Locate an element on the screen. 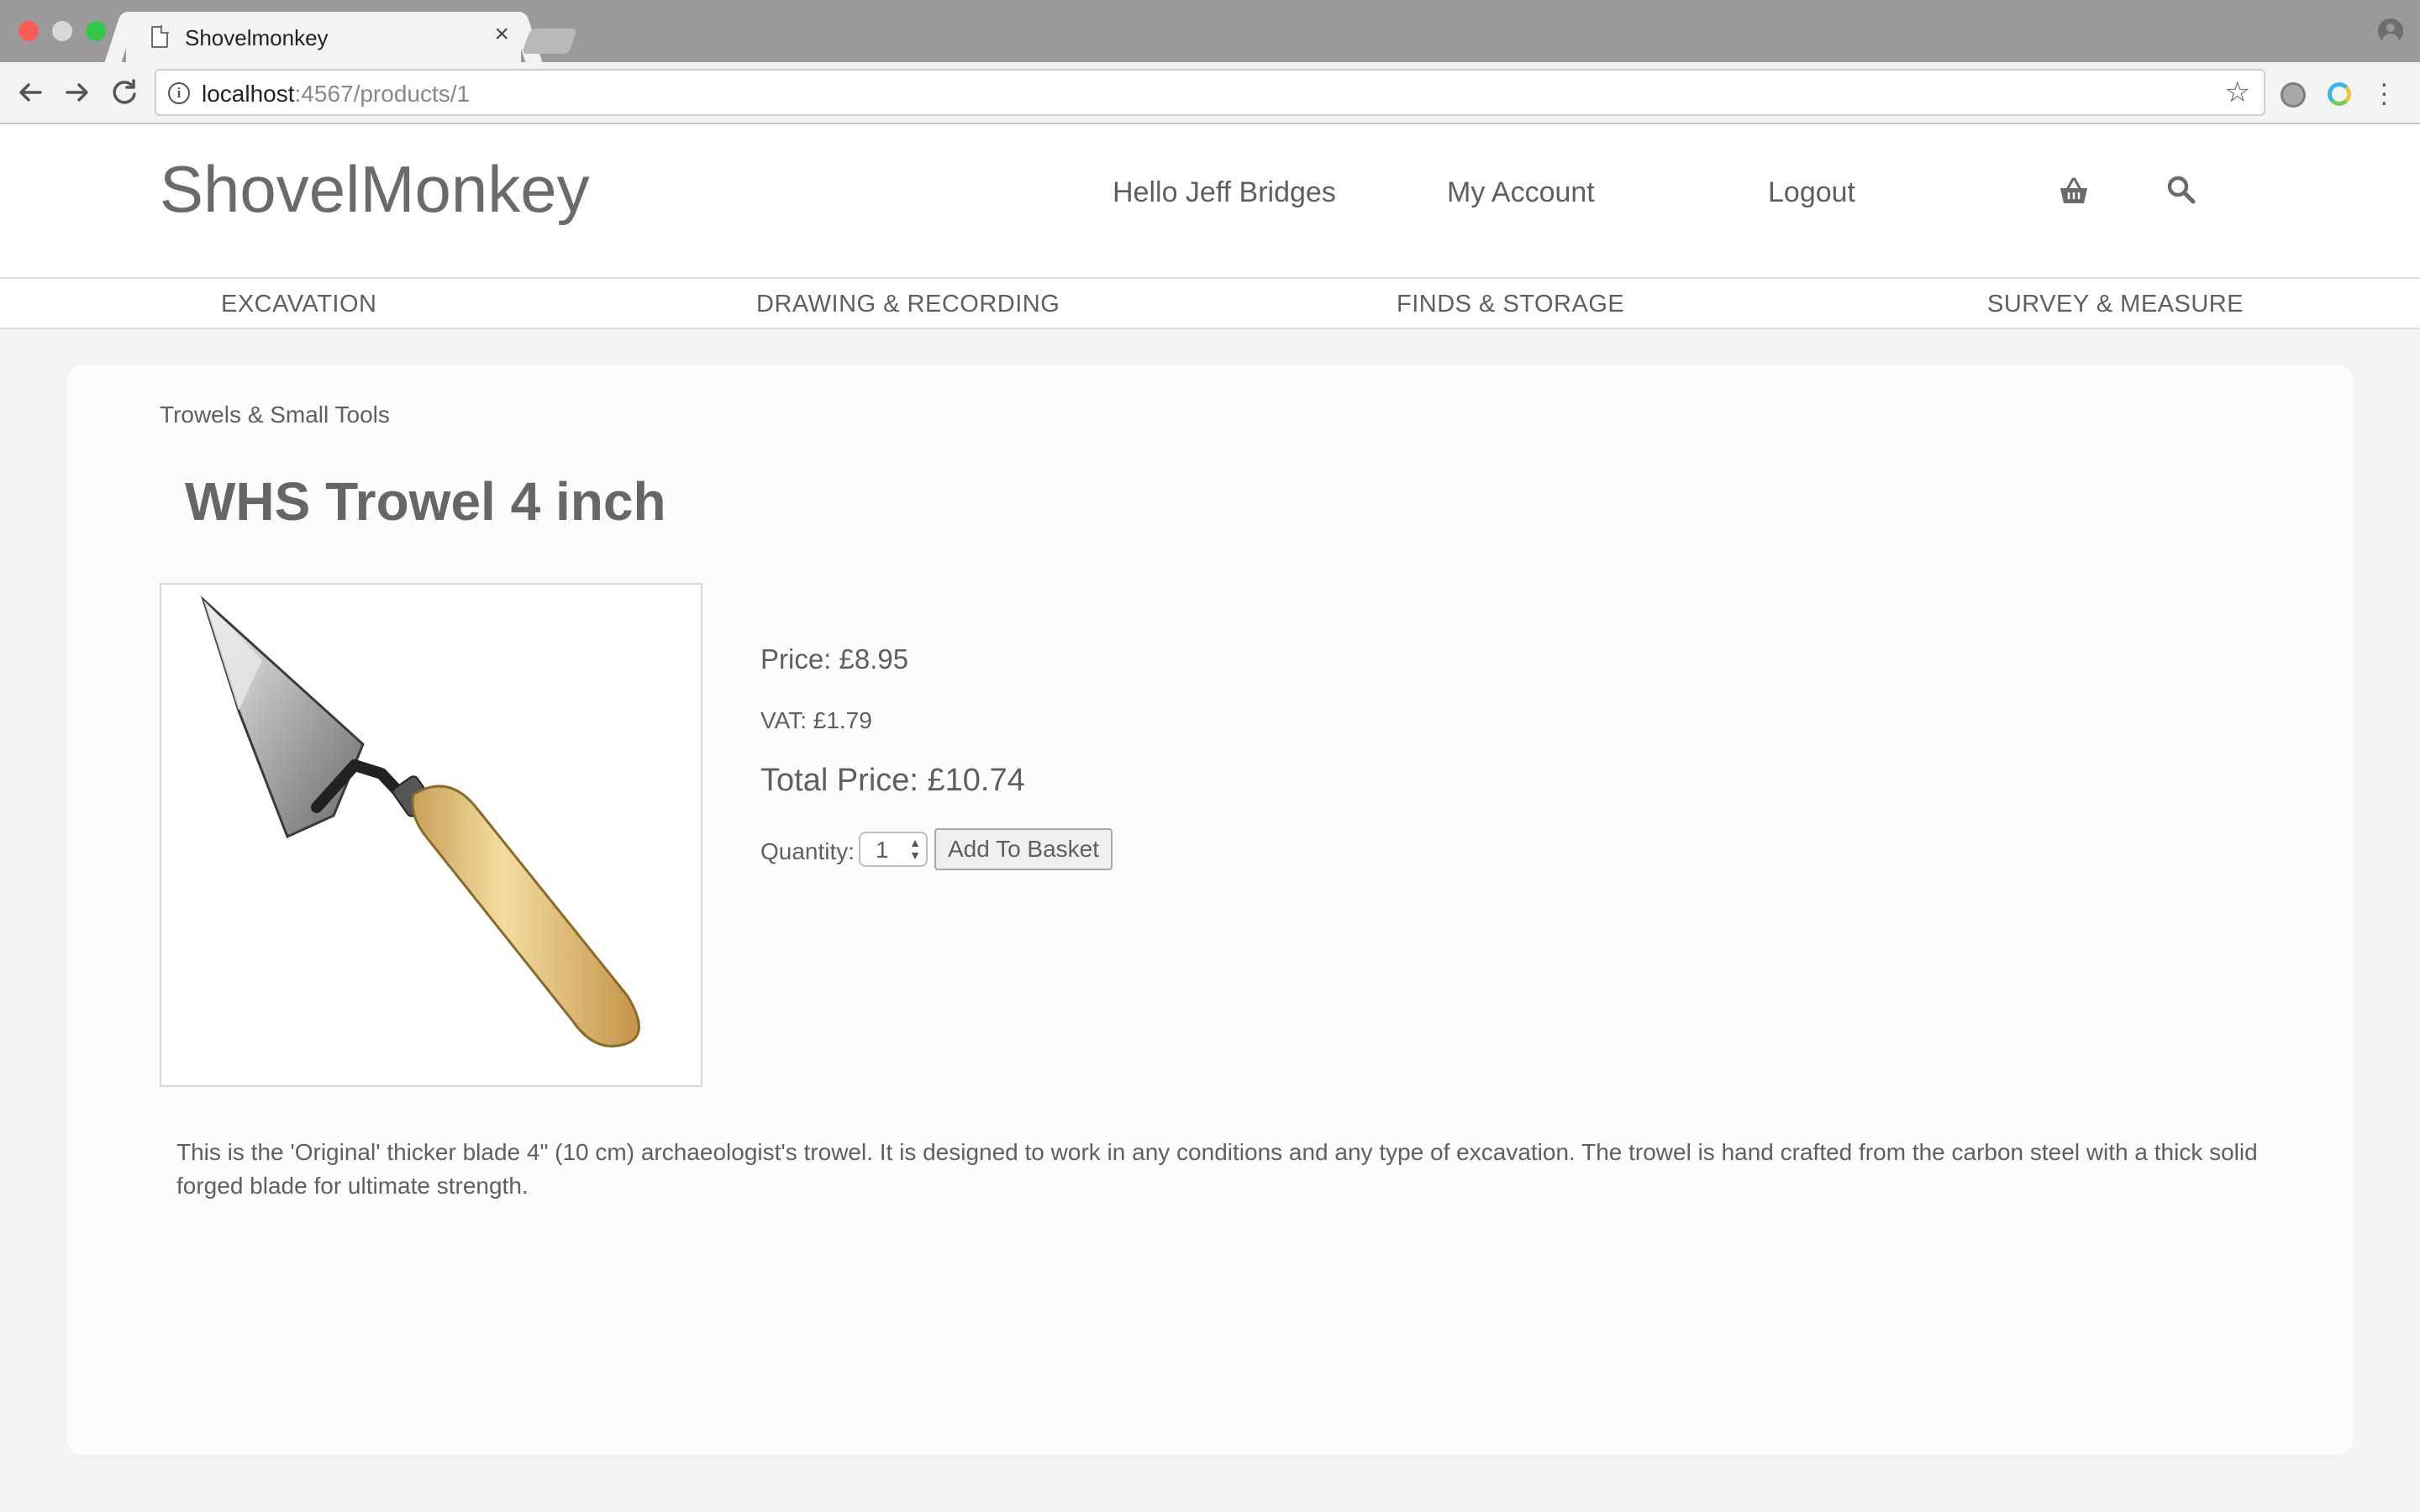 The image size is (2420, 1512). quantity-label: Quantity: is located at coordinates (808, 851).